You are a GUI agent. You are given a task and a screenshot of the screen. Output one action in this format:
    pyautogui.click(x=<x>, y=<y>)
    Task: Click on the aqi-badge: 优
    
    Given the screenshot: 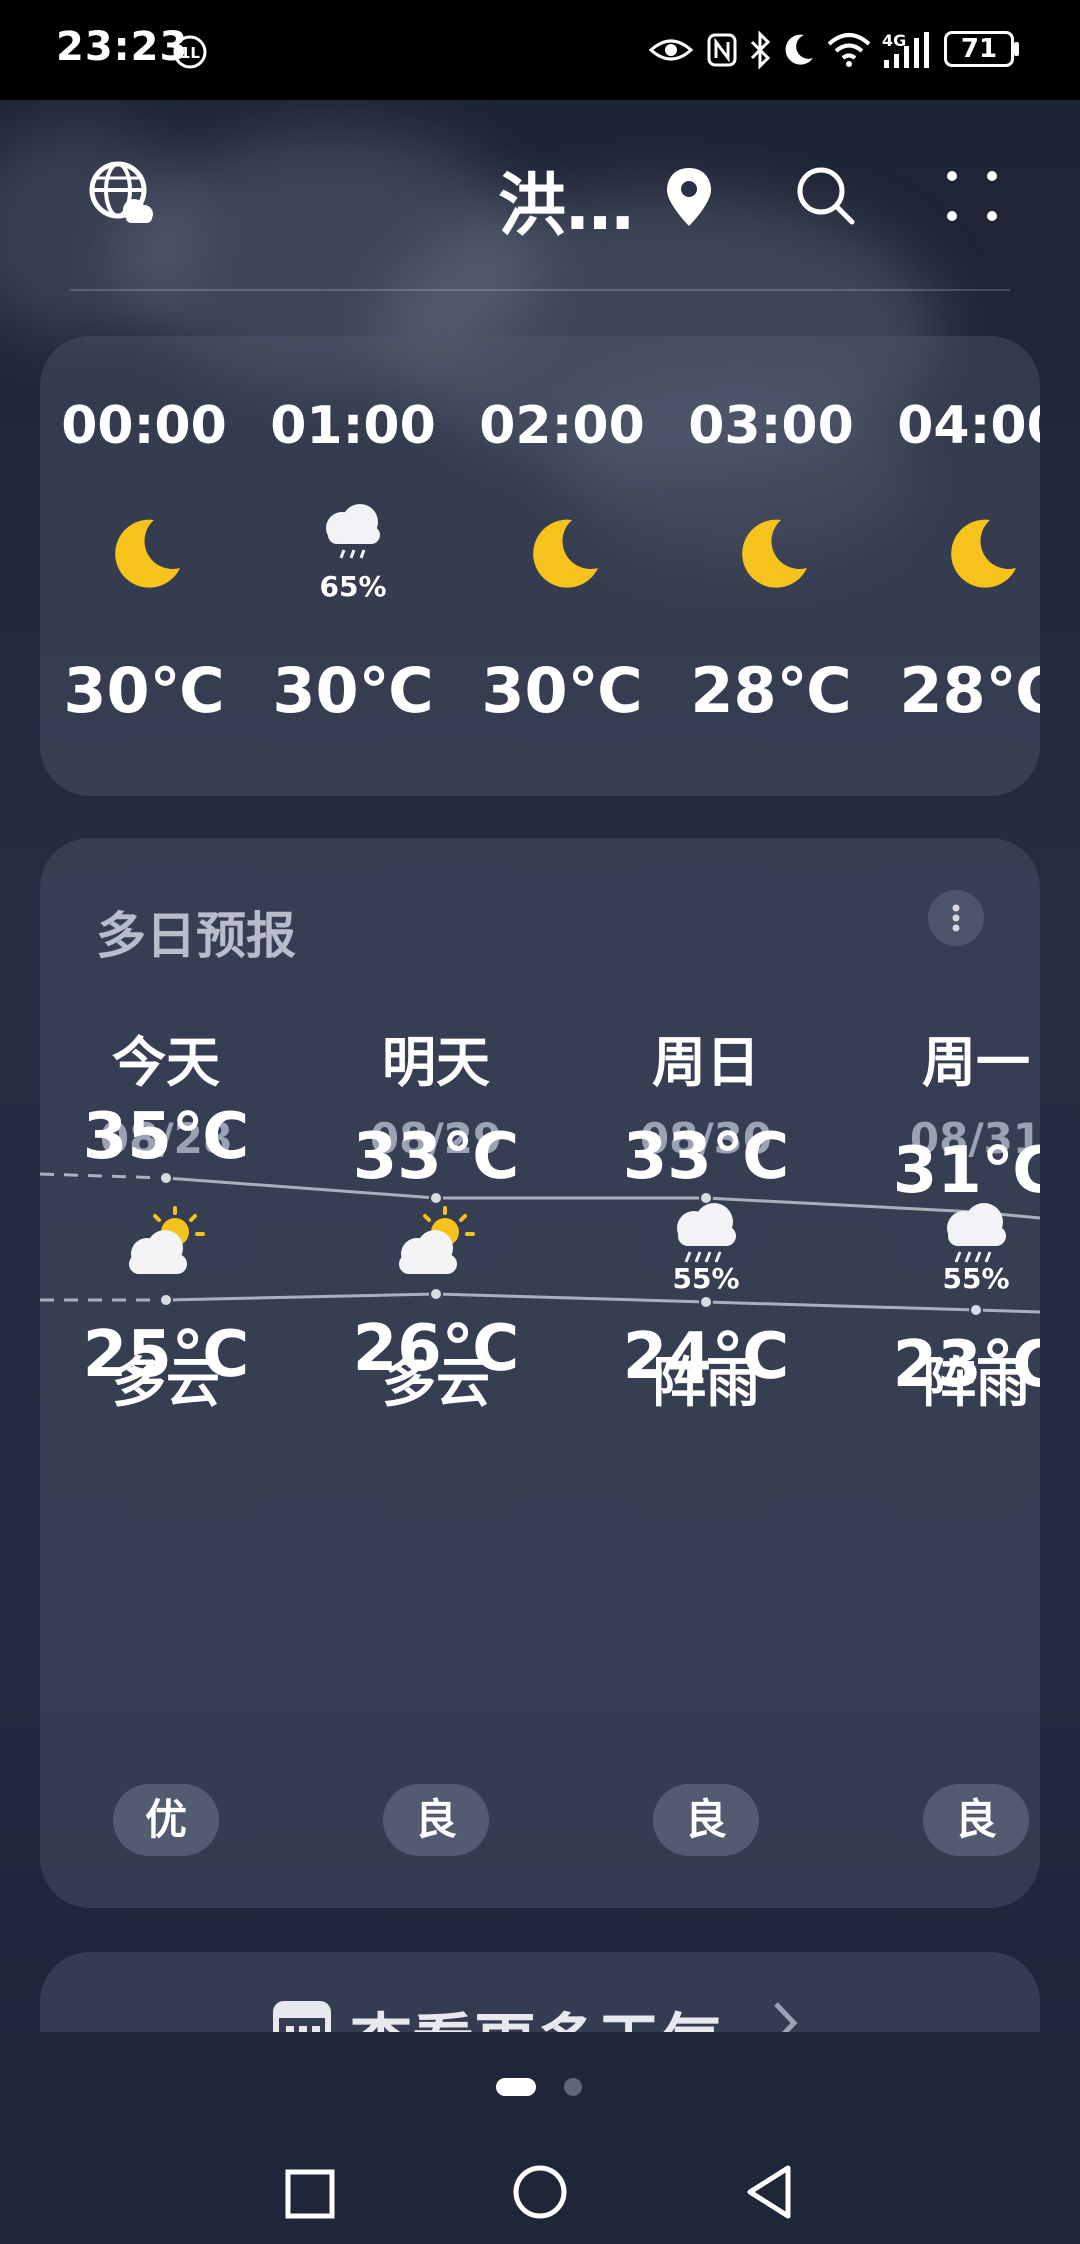 What is the action you would take?
    pyautogui.click(x=166, y=1820)
    